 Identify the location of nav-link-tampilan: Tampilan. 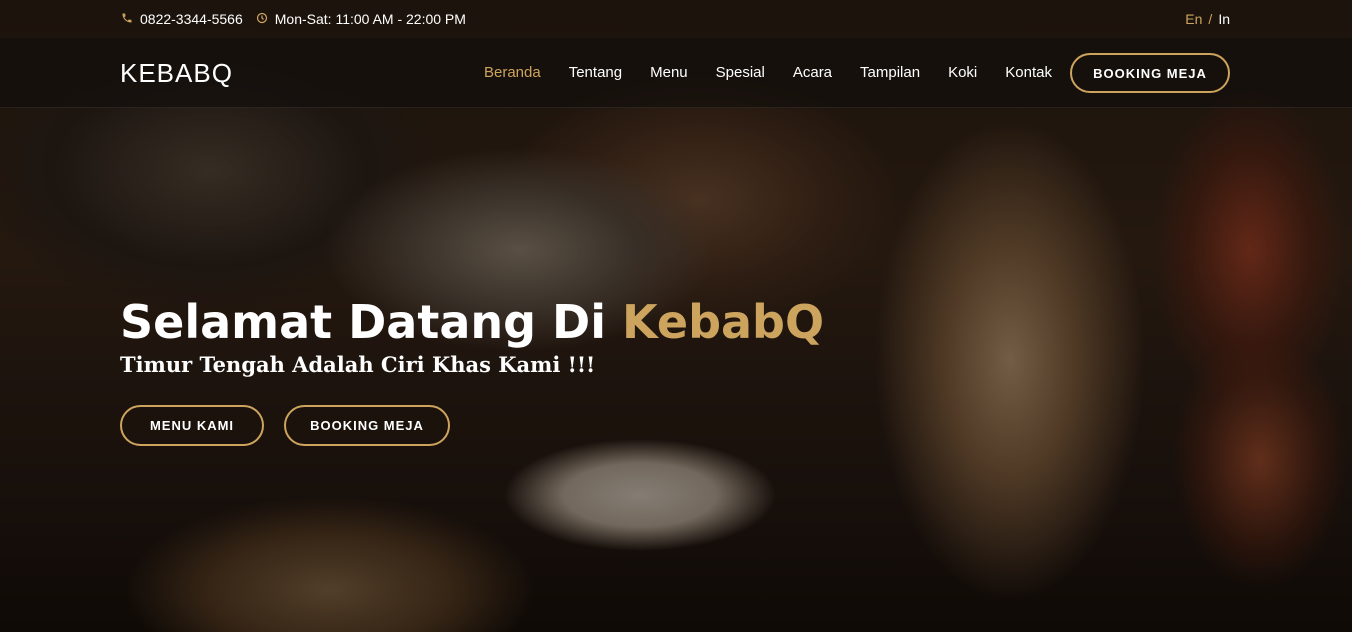
(890, 72).